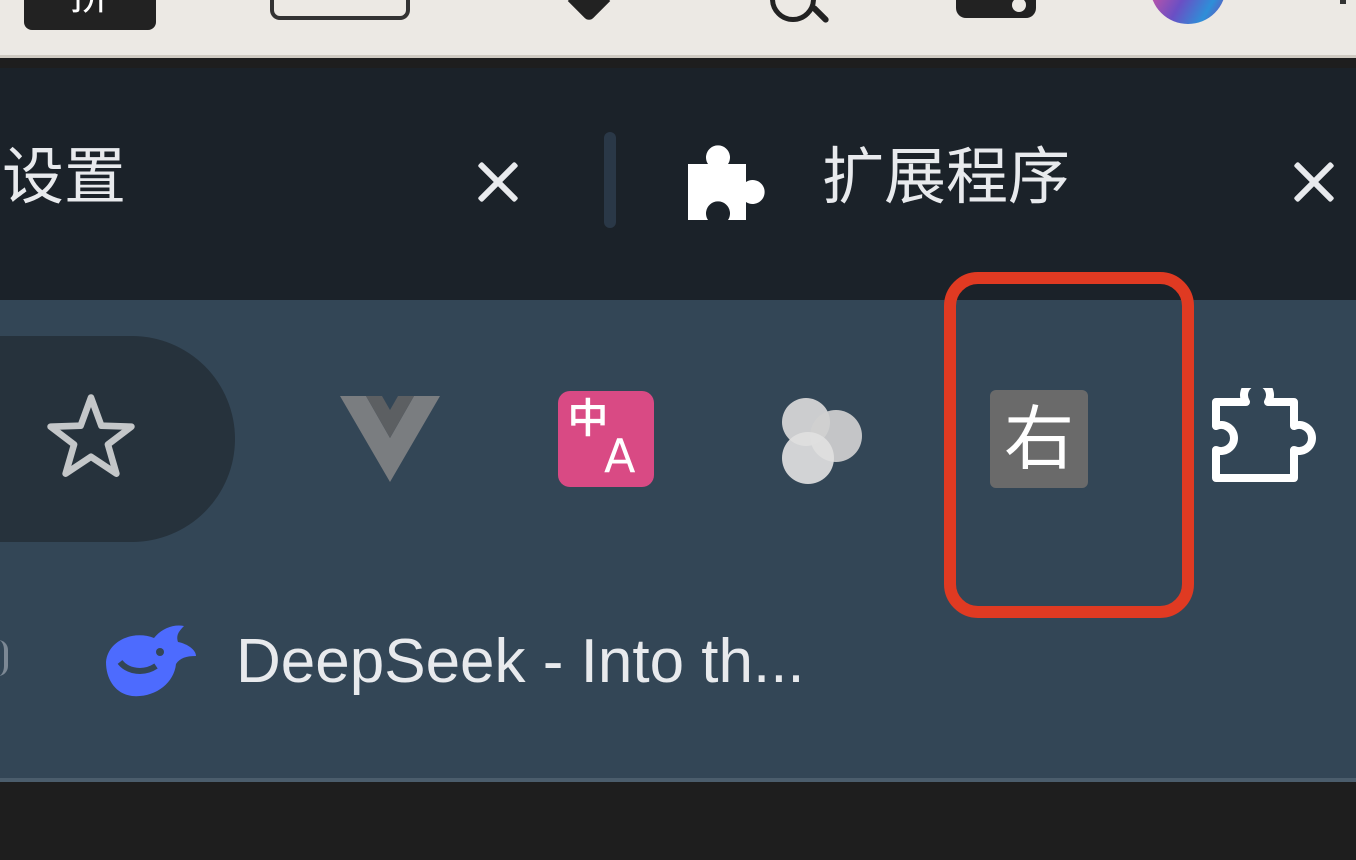 The height and width of the screenshot is (860, 1356). What do you see at coordinates (793, 11) in the screenshot?
I see `spotlight-search-icon` at bounding box center [793, 11].